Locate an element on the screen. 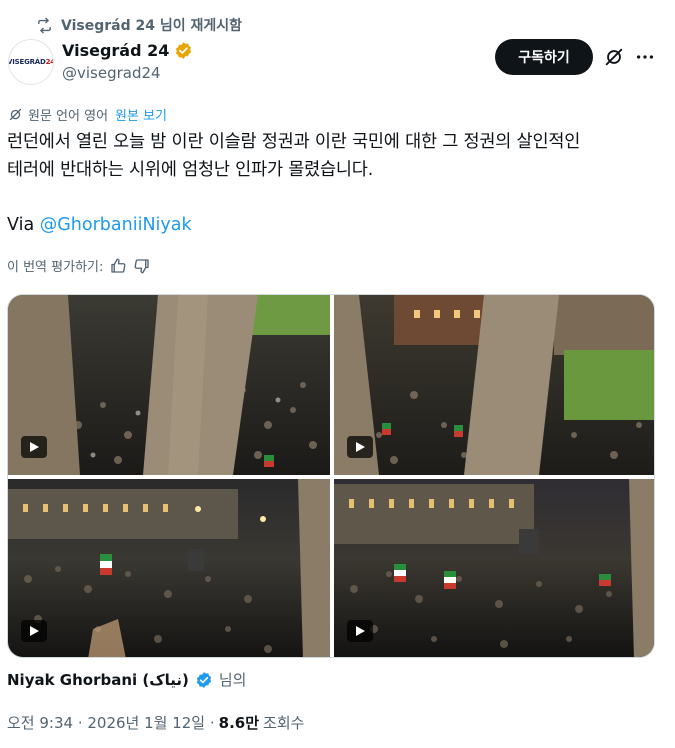  rate-translation-label: 이 번역 평가하기: is located at coordinates (55, 267).